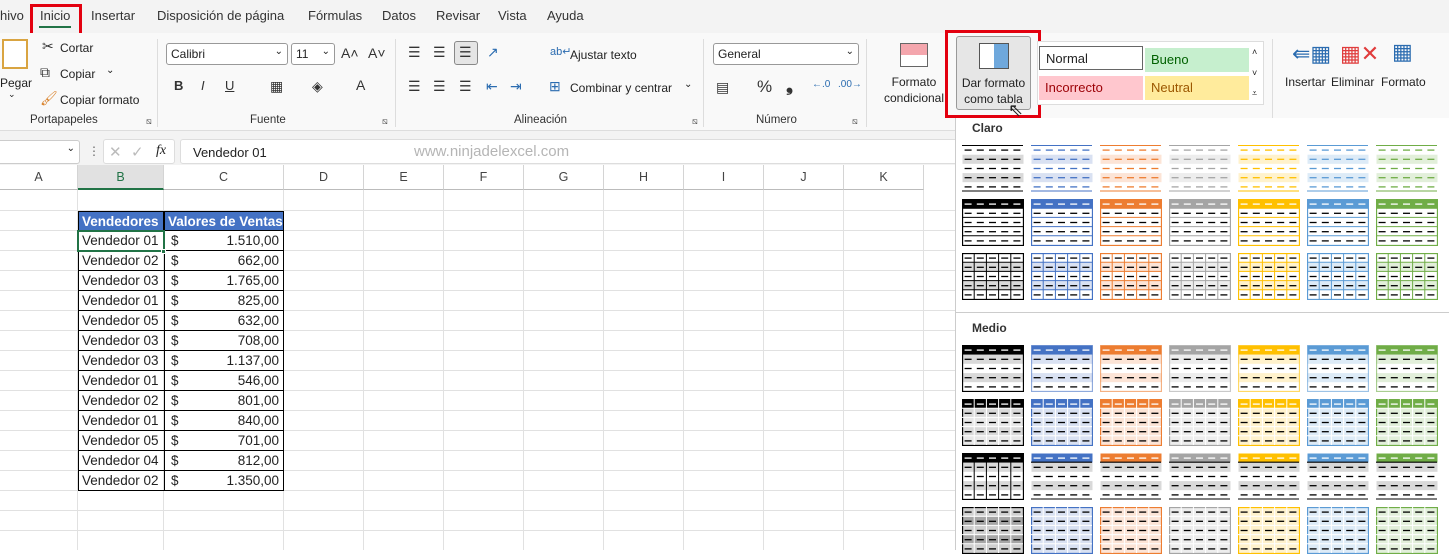  Describe the element at coordinates (512, 15) in the screenshot. I see `tab-vista: Vista` at that location.